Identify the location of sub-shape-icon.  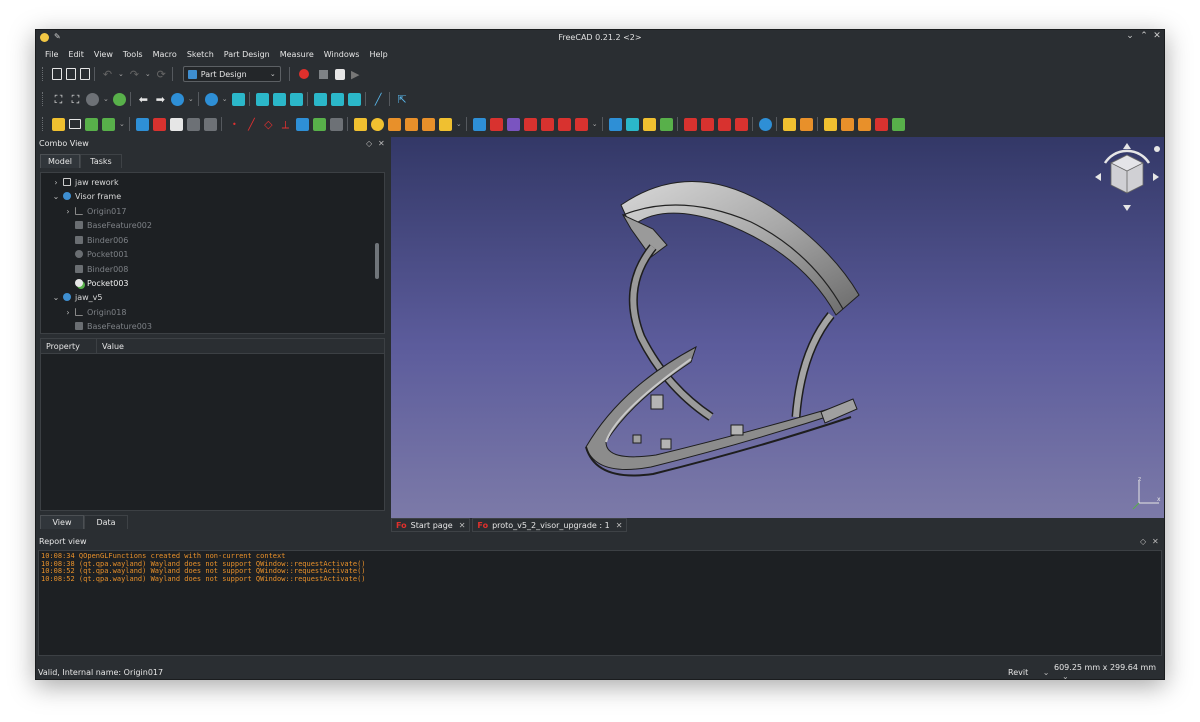
(319, 124).